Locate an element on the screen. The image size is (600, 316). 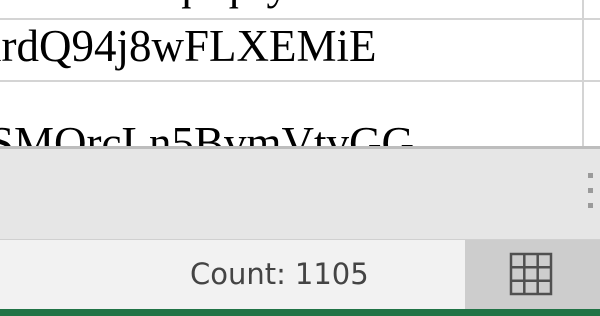
accent-strip is located at coordinates (300, 312).